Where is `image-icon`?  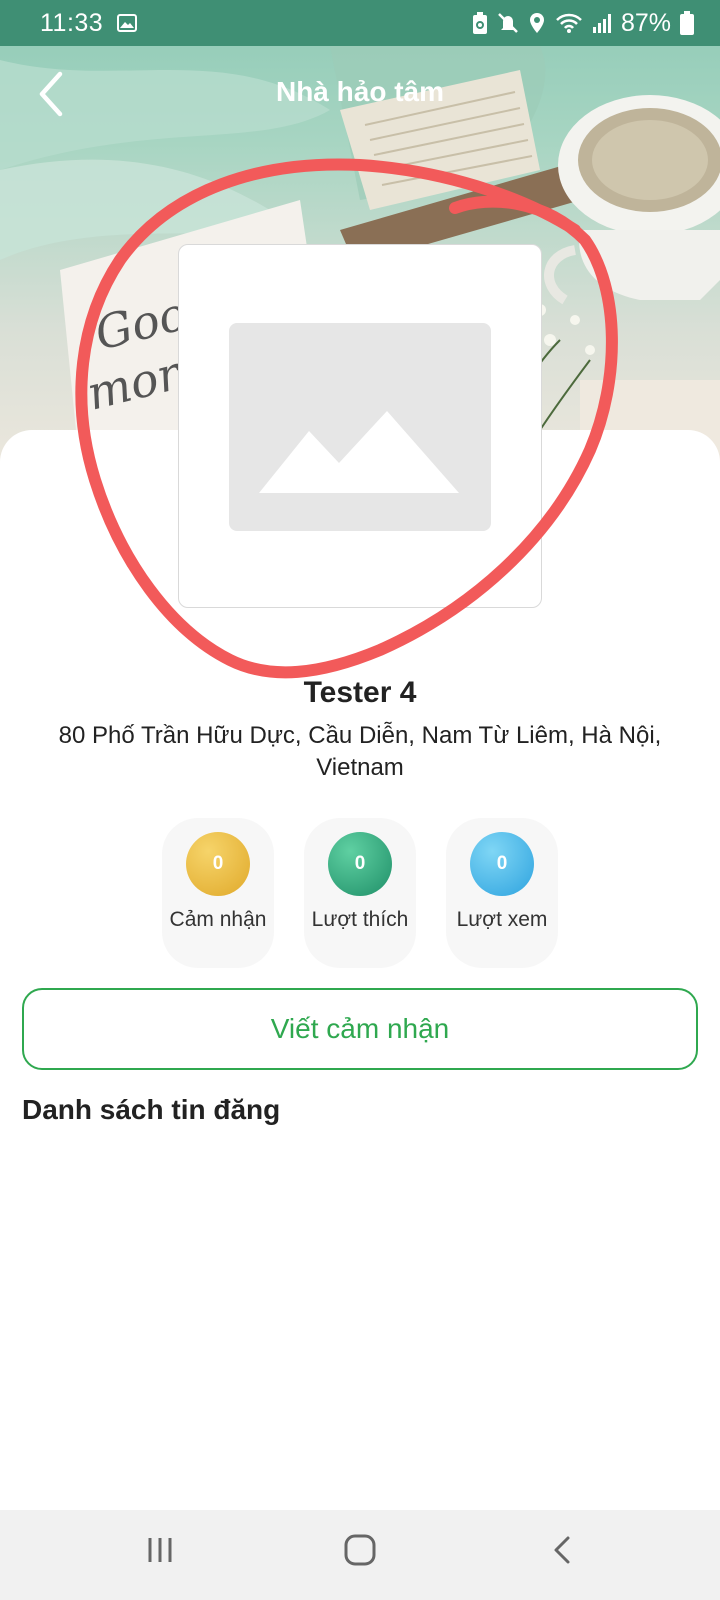
image-icon is located at coordinates (127, 23).